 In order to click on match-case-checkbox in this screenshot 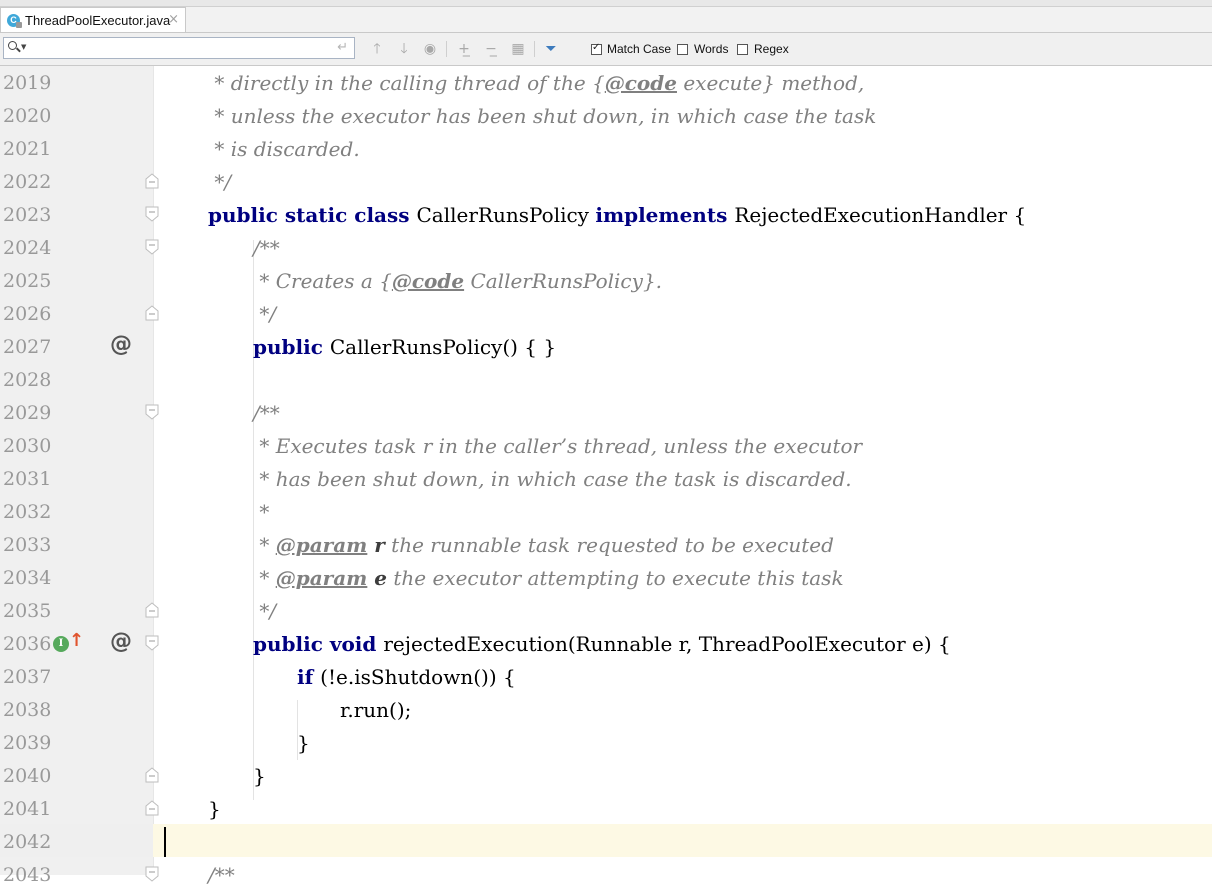, I will do `click(596, 48)`.